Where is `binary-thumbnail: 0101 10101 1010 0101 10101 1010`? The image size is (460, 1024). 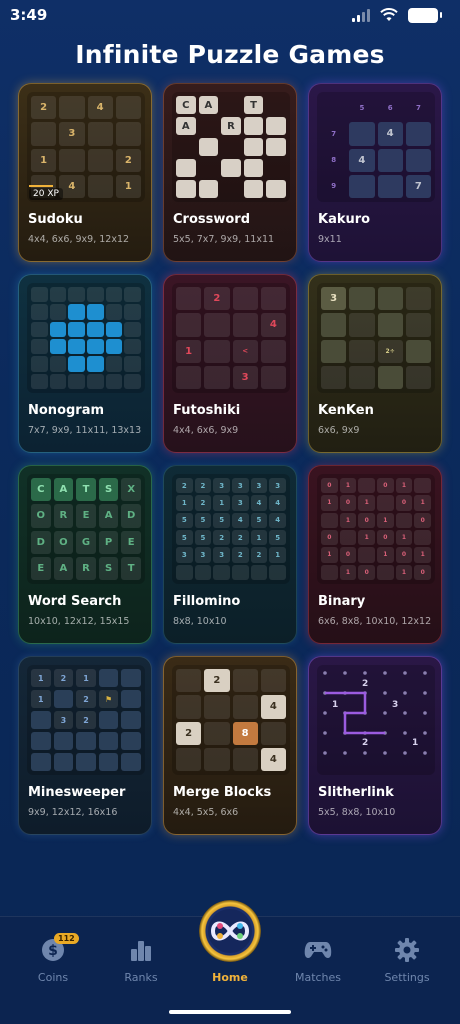
binary-thumbnail: 0101 10101 1010 0101 10101 1010 is located at coordinates (376, 529).